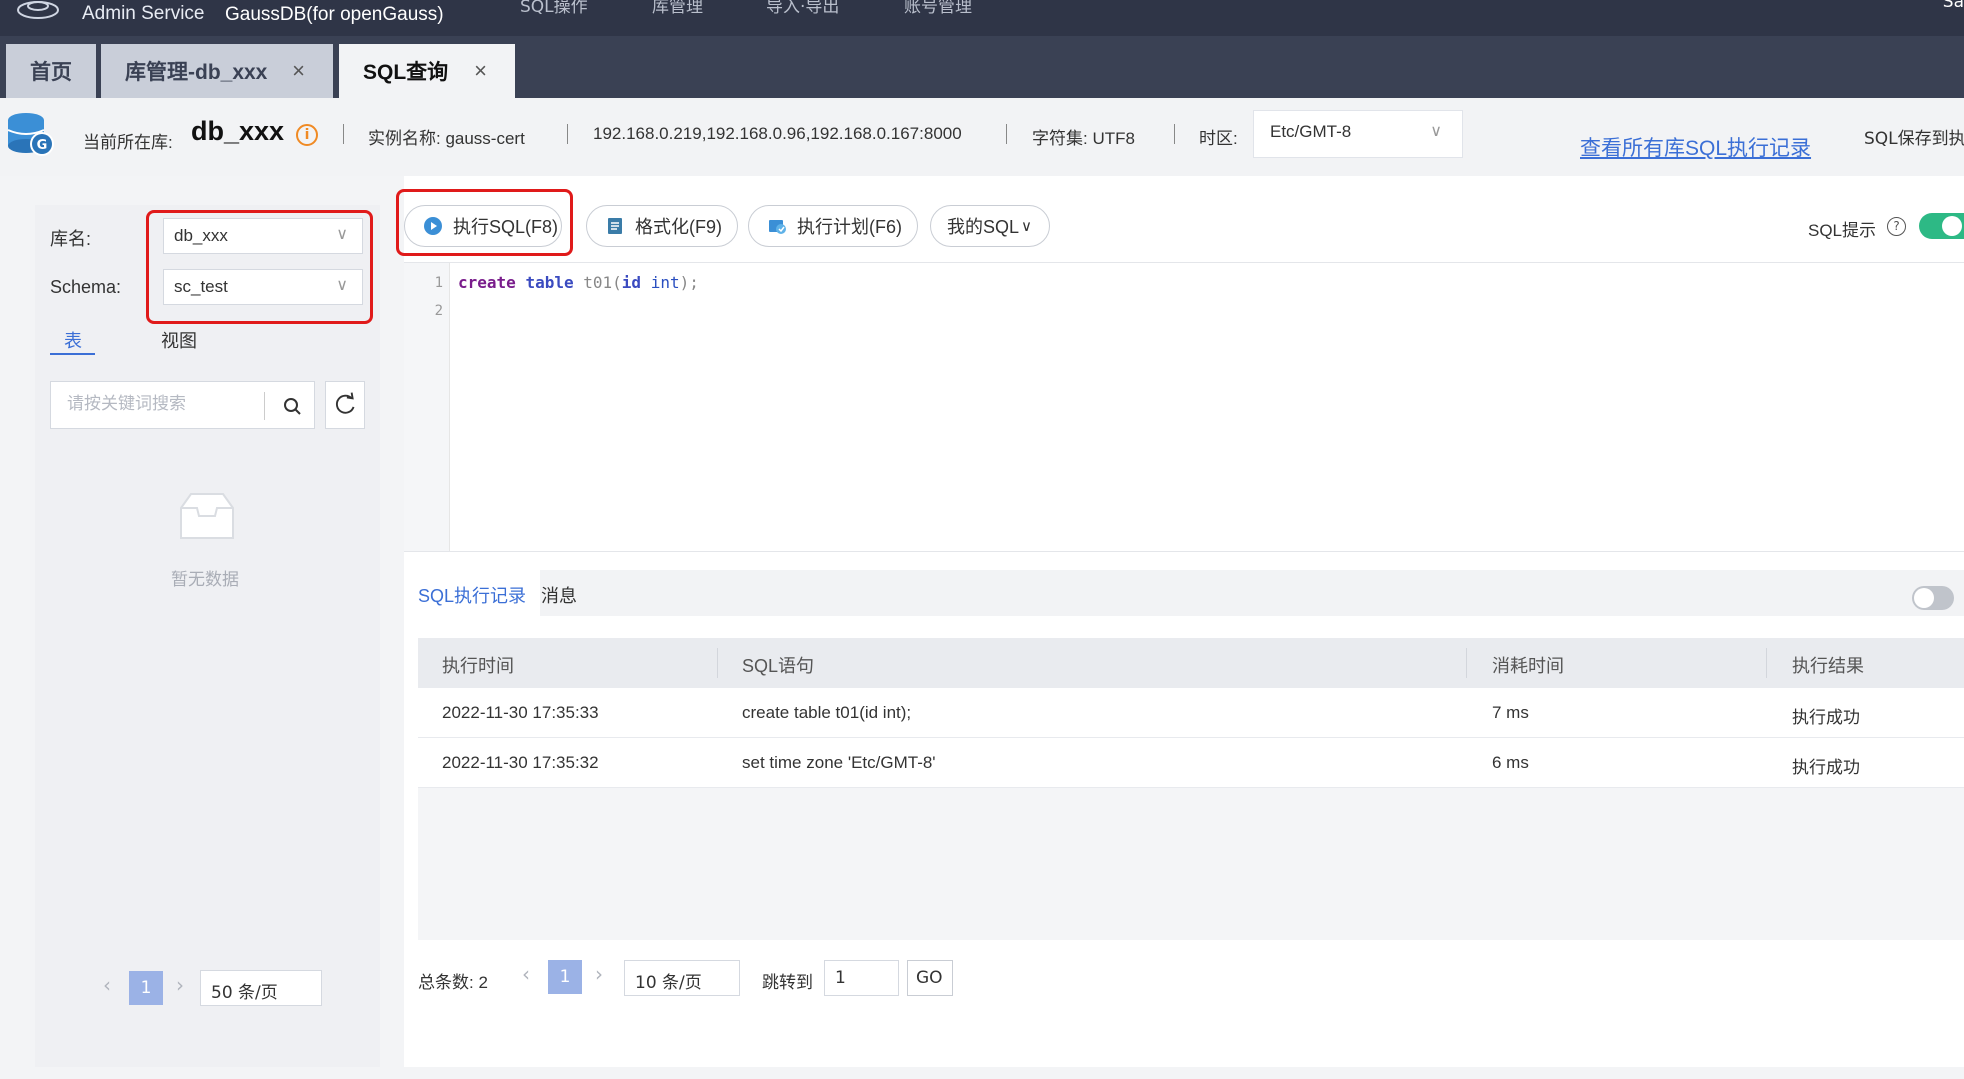 This screenshot has width=1964, height=1079. Describe the element at coordinates (549, 282) in the screenshot. I see `code-keyword: table` at that location.